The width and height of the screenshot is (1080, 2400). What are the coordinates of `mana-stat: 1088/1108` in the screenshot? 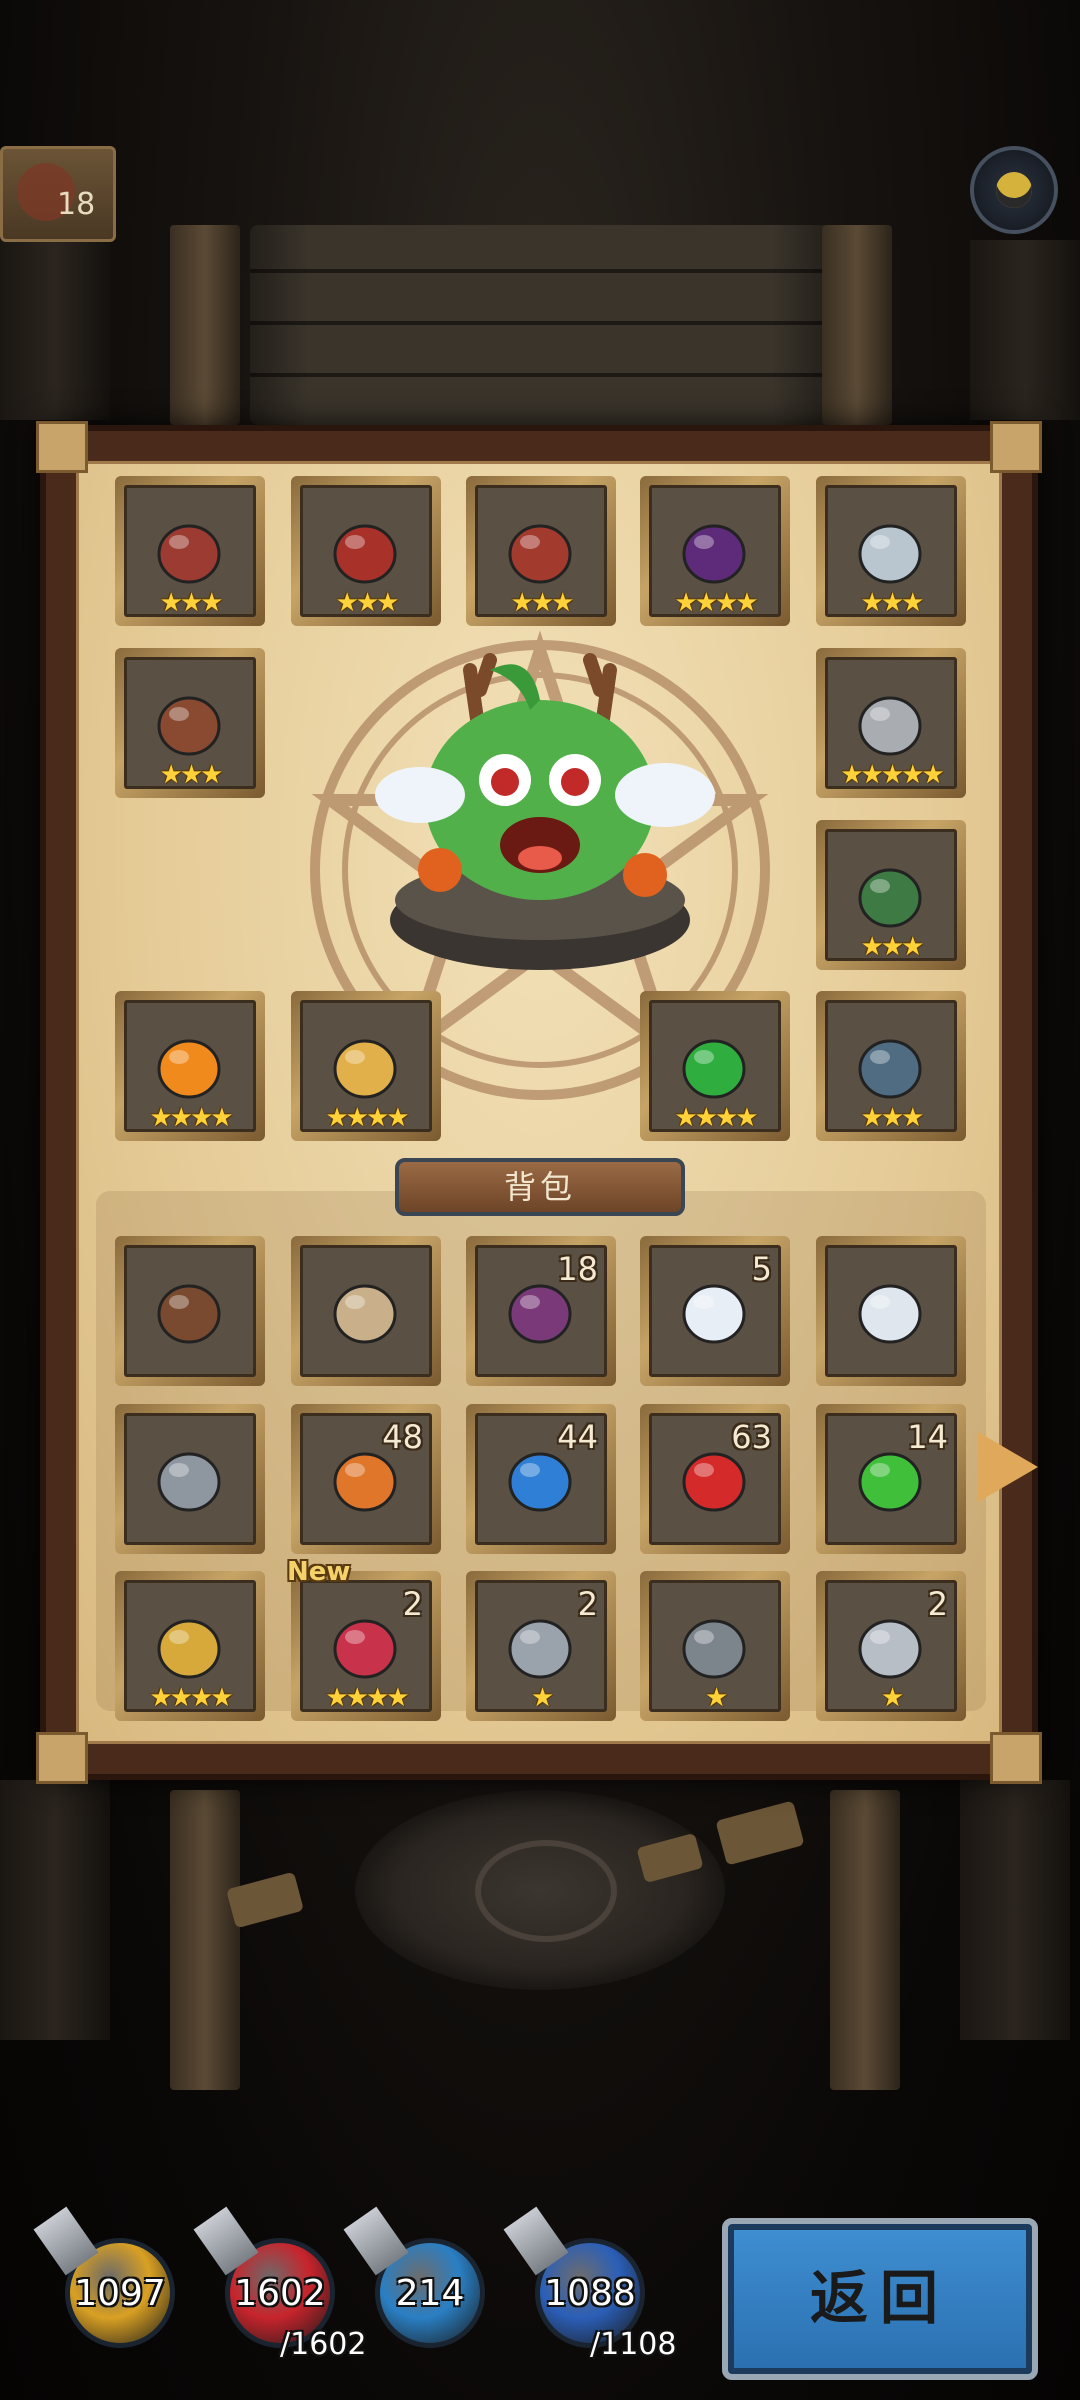 It's located at (589, 2284).